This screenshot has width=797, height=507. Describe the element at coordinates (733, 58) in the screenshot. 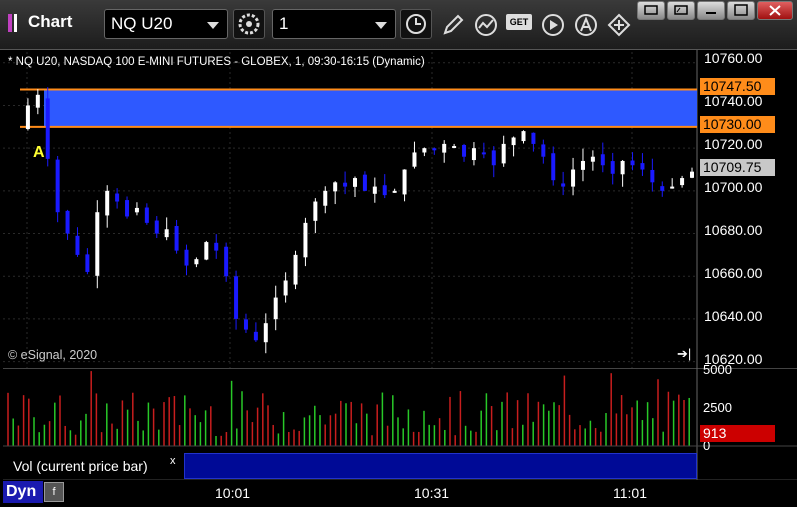

I see `price-tick: 10760.00` at that location.